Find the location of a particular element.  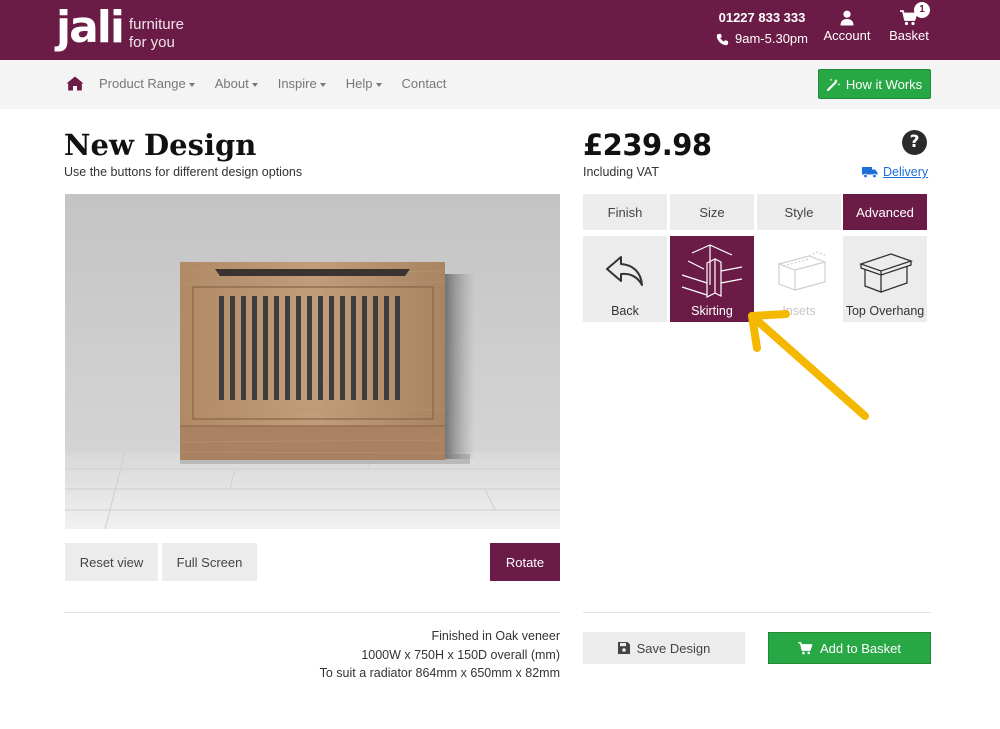

cart-icon is located at coordinates (805, 647).